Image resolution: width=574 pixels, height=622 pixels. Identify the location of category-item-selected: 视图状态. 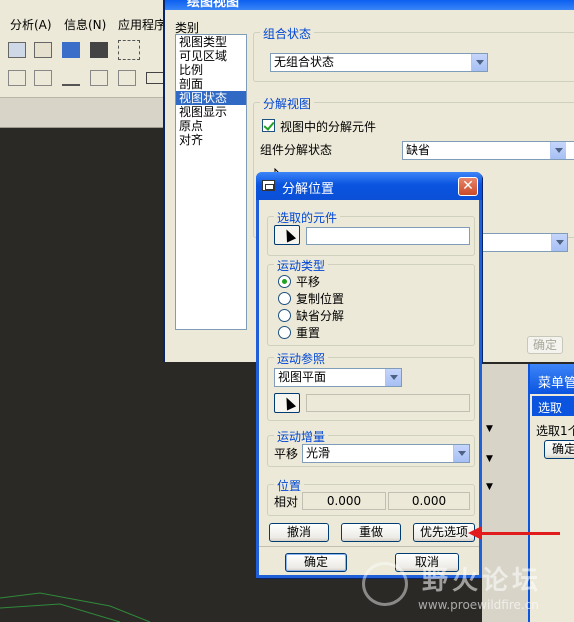
(211, 98).